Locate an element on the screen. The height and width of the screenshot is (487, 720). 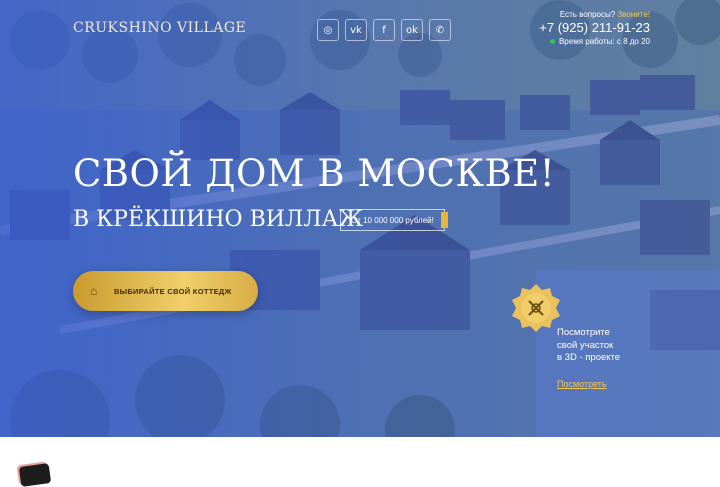
3d-project-text: Посмотрите свой участок в 3D - проекте is located at coordinates (588, 346).